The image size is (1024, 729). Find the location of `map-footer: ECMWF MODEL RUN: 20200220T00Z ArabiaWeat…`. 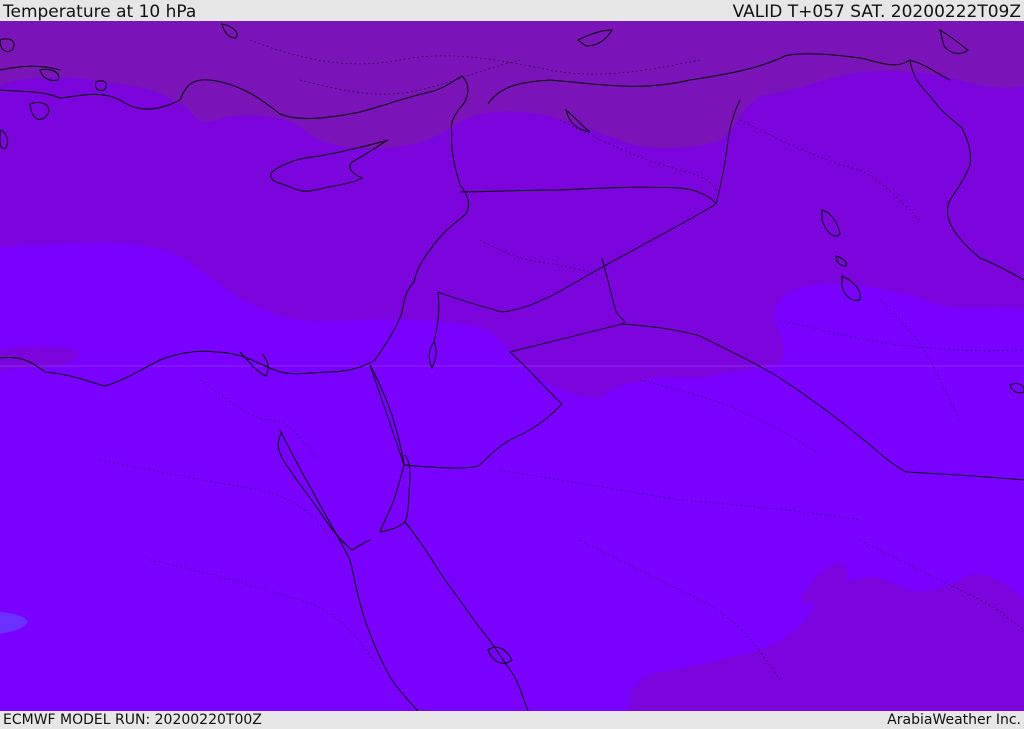

map-footer: ECMWF MODEL RUN: 20200220T00Z ArabiaWeat… is located at coordinates (512, 720).